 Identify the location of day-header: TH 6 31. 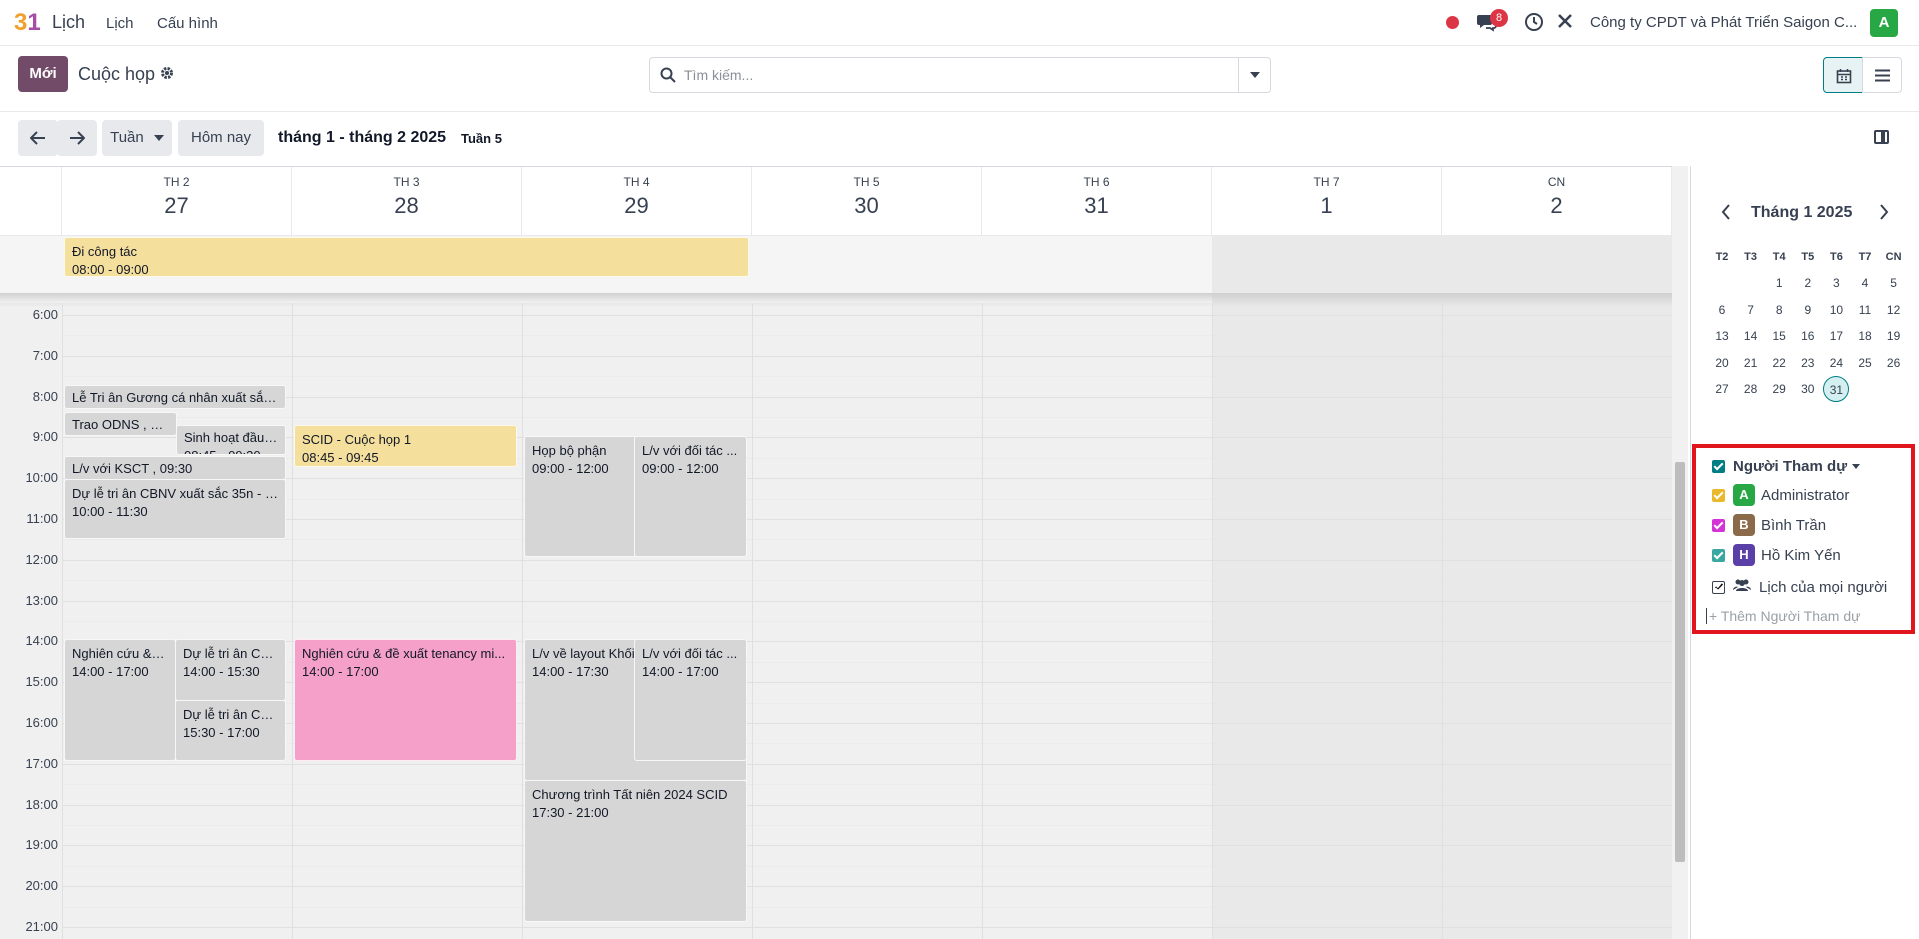
(1097, 201).